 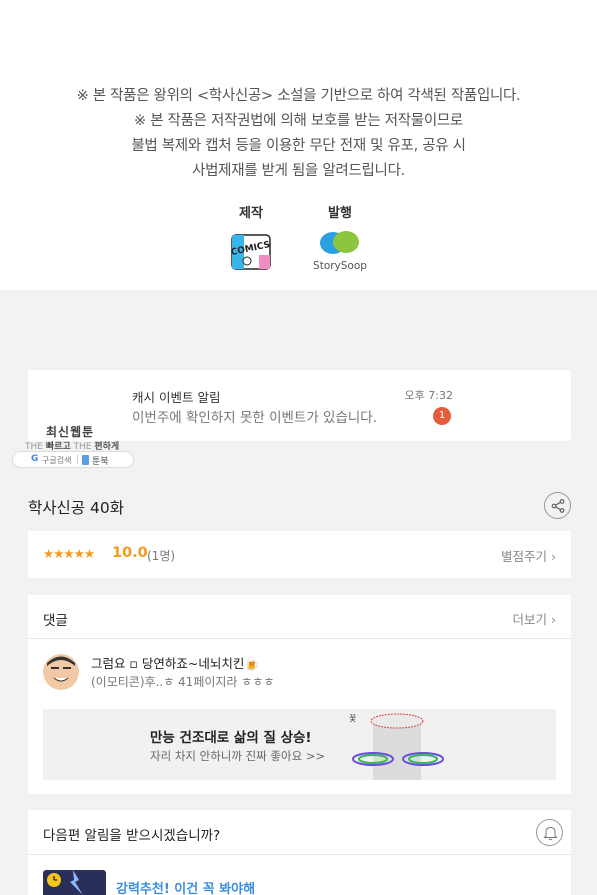 What do you see at coordinates (352, 718) in the screenshot?
I see `svg-text: 꽃` at bounding box center [352, 718].